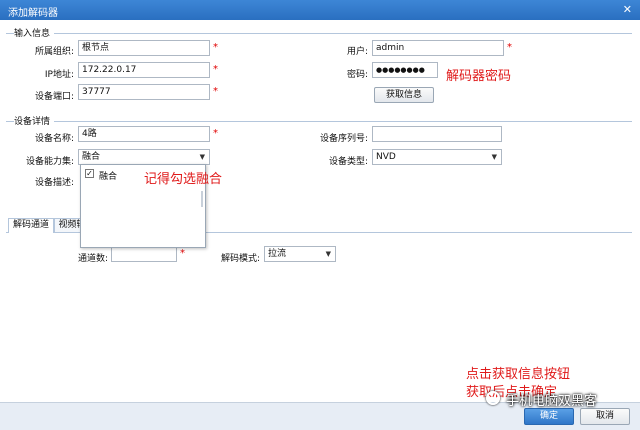  Describe the element at coordinates (320, 10) in the screenshot. I see `title-bar: 添加解码器 ✕` at that location.